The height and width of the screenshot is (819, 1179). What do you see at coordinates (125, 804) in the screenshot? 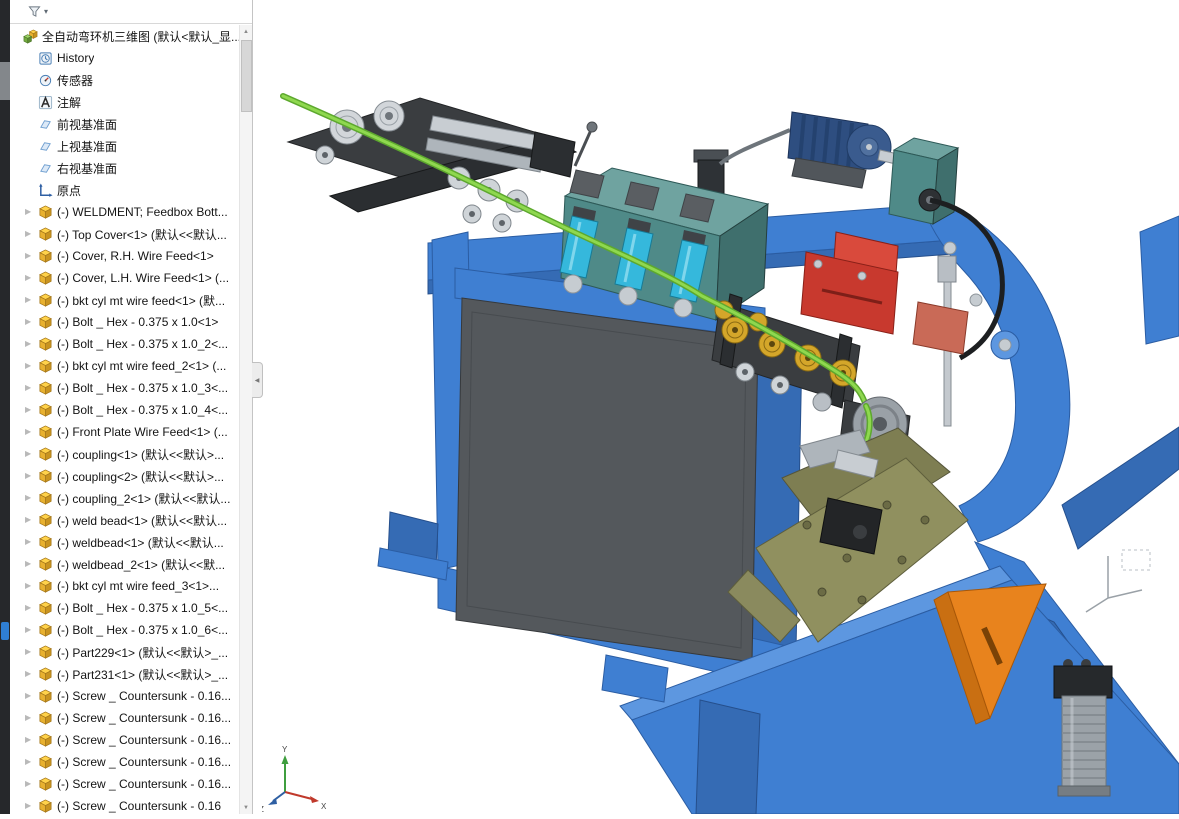
I see `tree-item: ▶ (-) Screw _ Countersunk - 0.16` at bounding box center [125, 804].